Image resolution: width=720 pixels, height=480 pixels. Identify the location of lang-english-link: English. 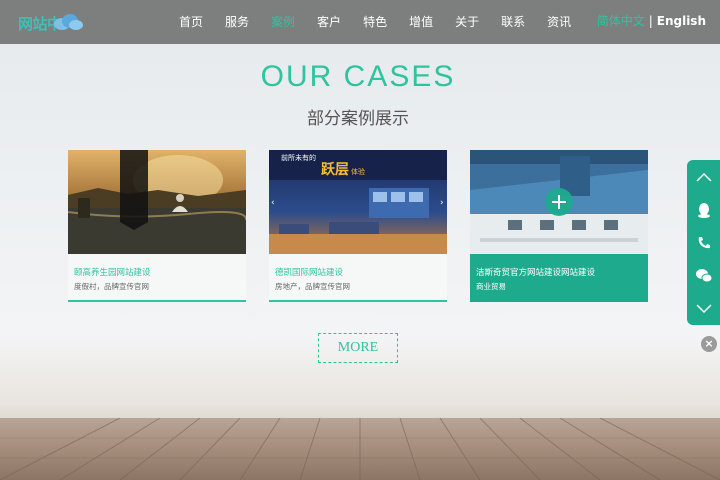
(681, 21).